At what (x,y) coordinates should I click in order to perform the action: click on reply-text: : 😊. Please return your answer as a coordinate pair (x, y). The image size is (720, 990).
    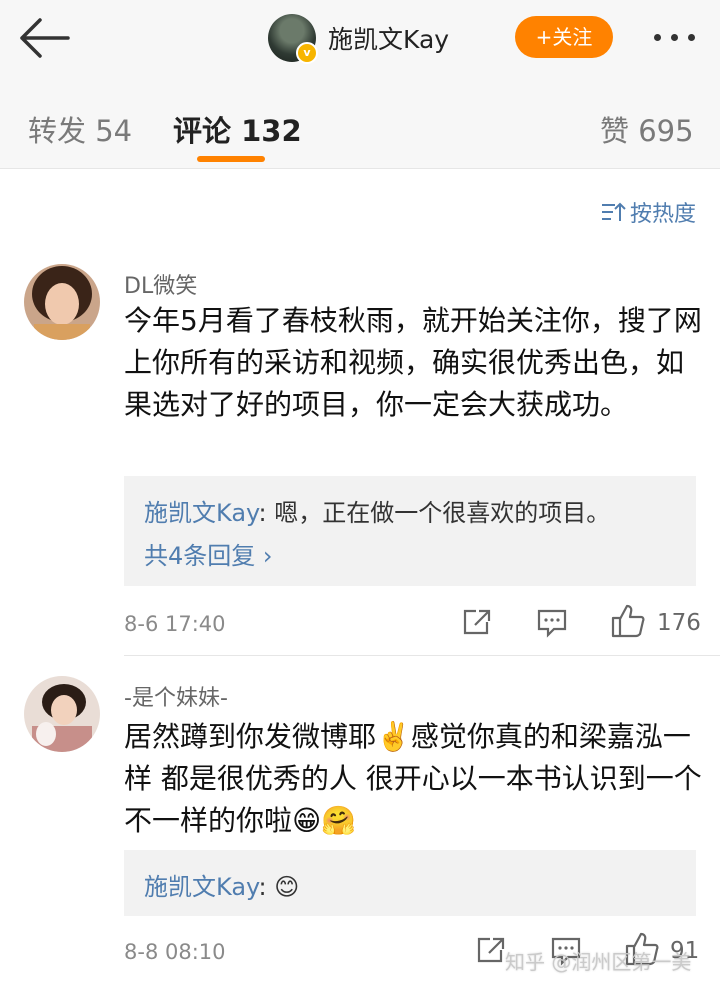
    Looking at the image, I should click on (279, 887).